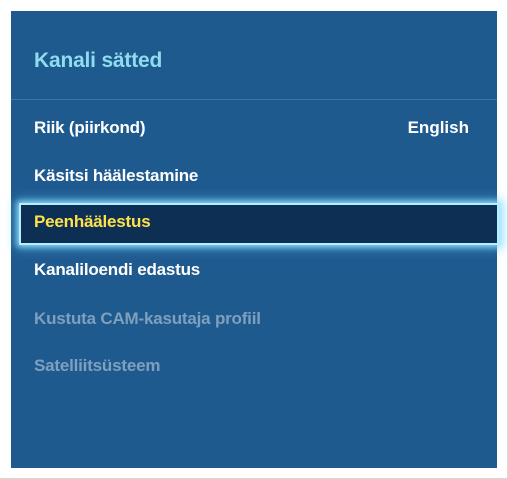 The height and width of the screenshot is (479, 508). What do you see at coordinates (92, 221) in the screenshot?
I see `menu-item-label: Peenhäälestus` at bounding box center [92, 221].